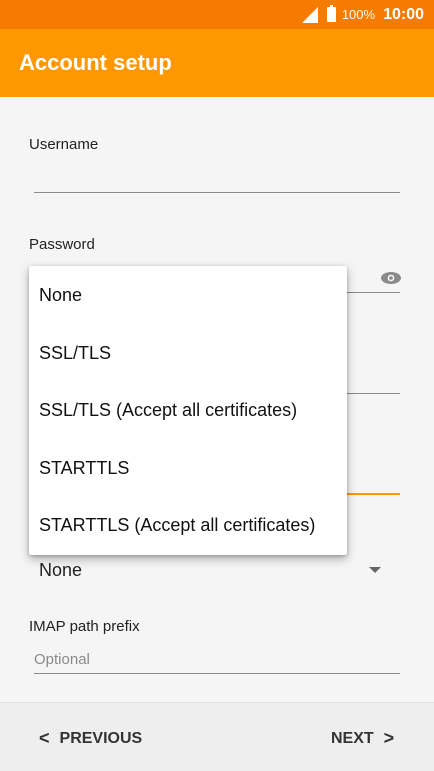  Describe the element at coordinates (403, 14) in the screenshot. I see `clock: 10:00` at that location.